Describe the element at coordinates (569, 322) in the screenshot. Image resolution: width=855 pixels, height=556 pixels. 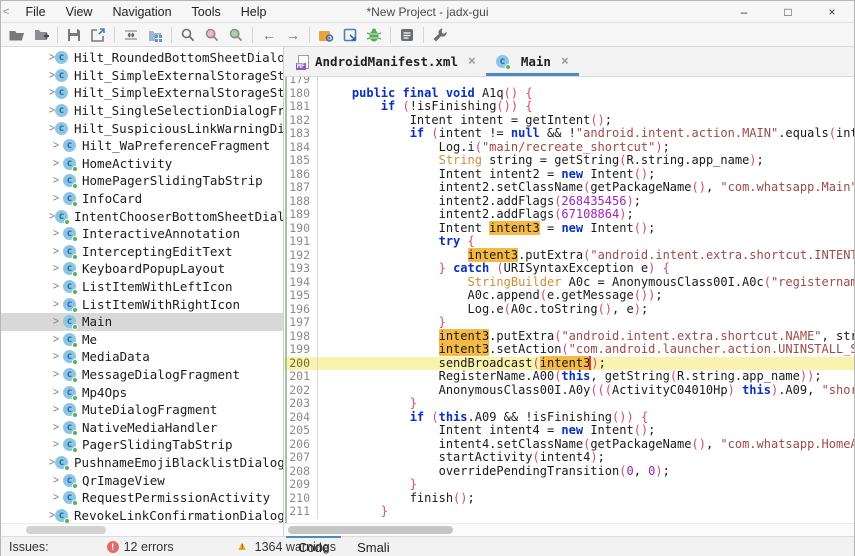
I see `code-line-197: 197 }` at that location.